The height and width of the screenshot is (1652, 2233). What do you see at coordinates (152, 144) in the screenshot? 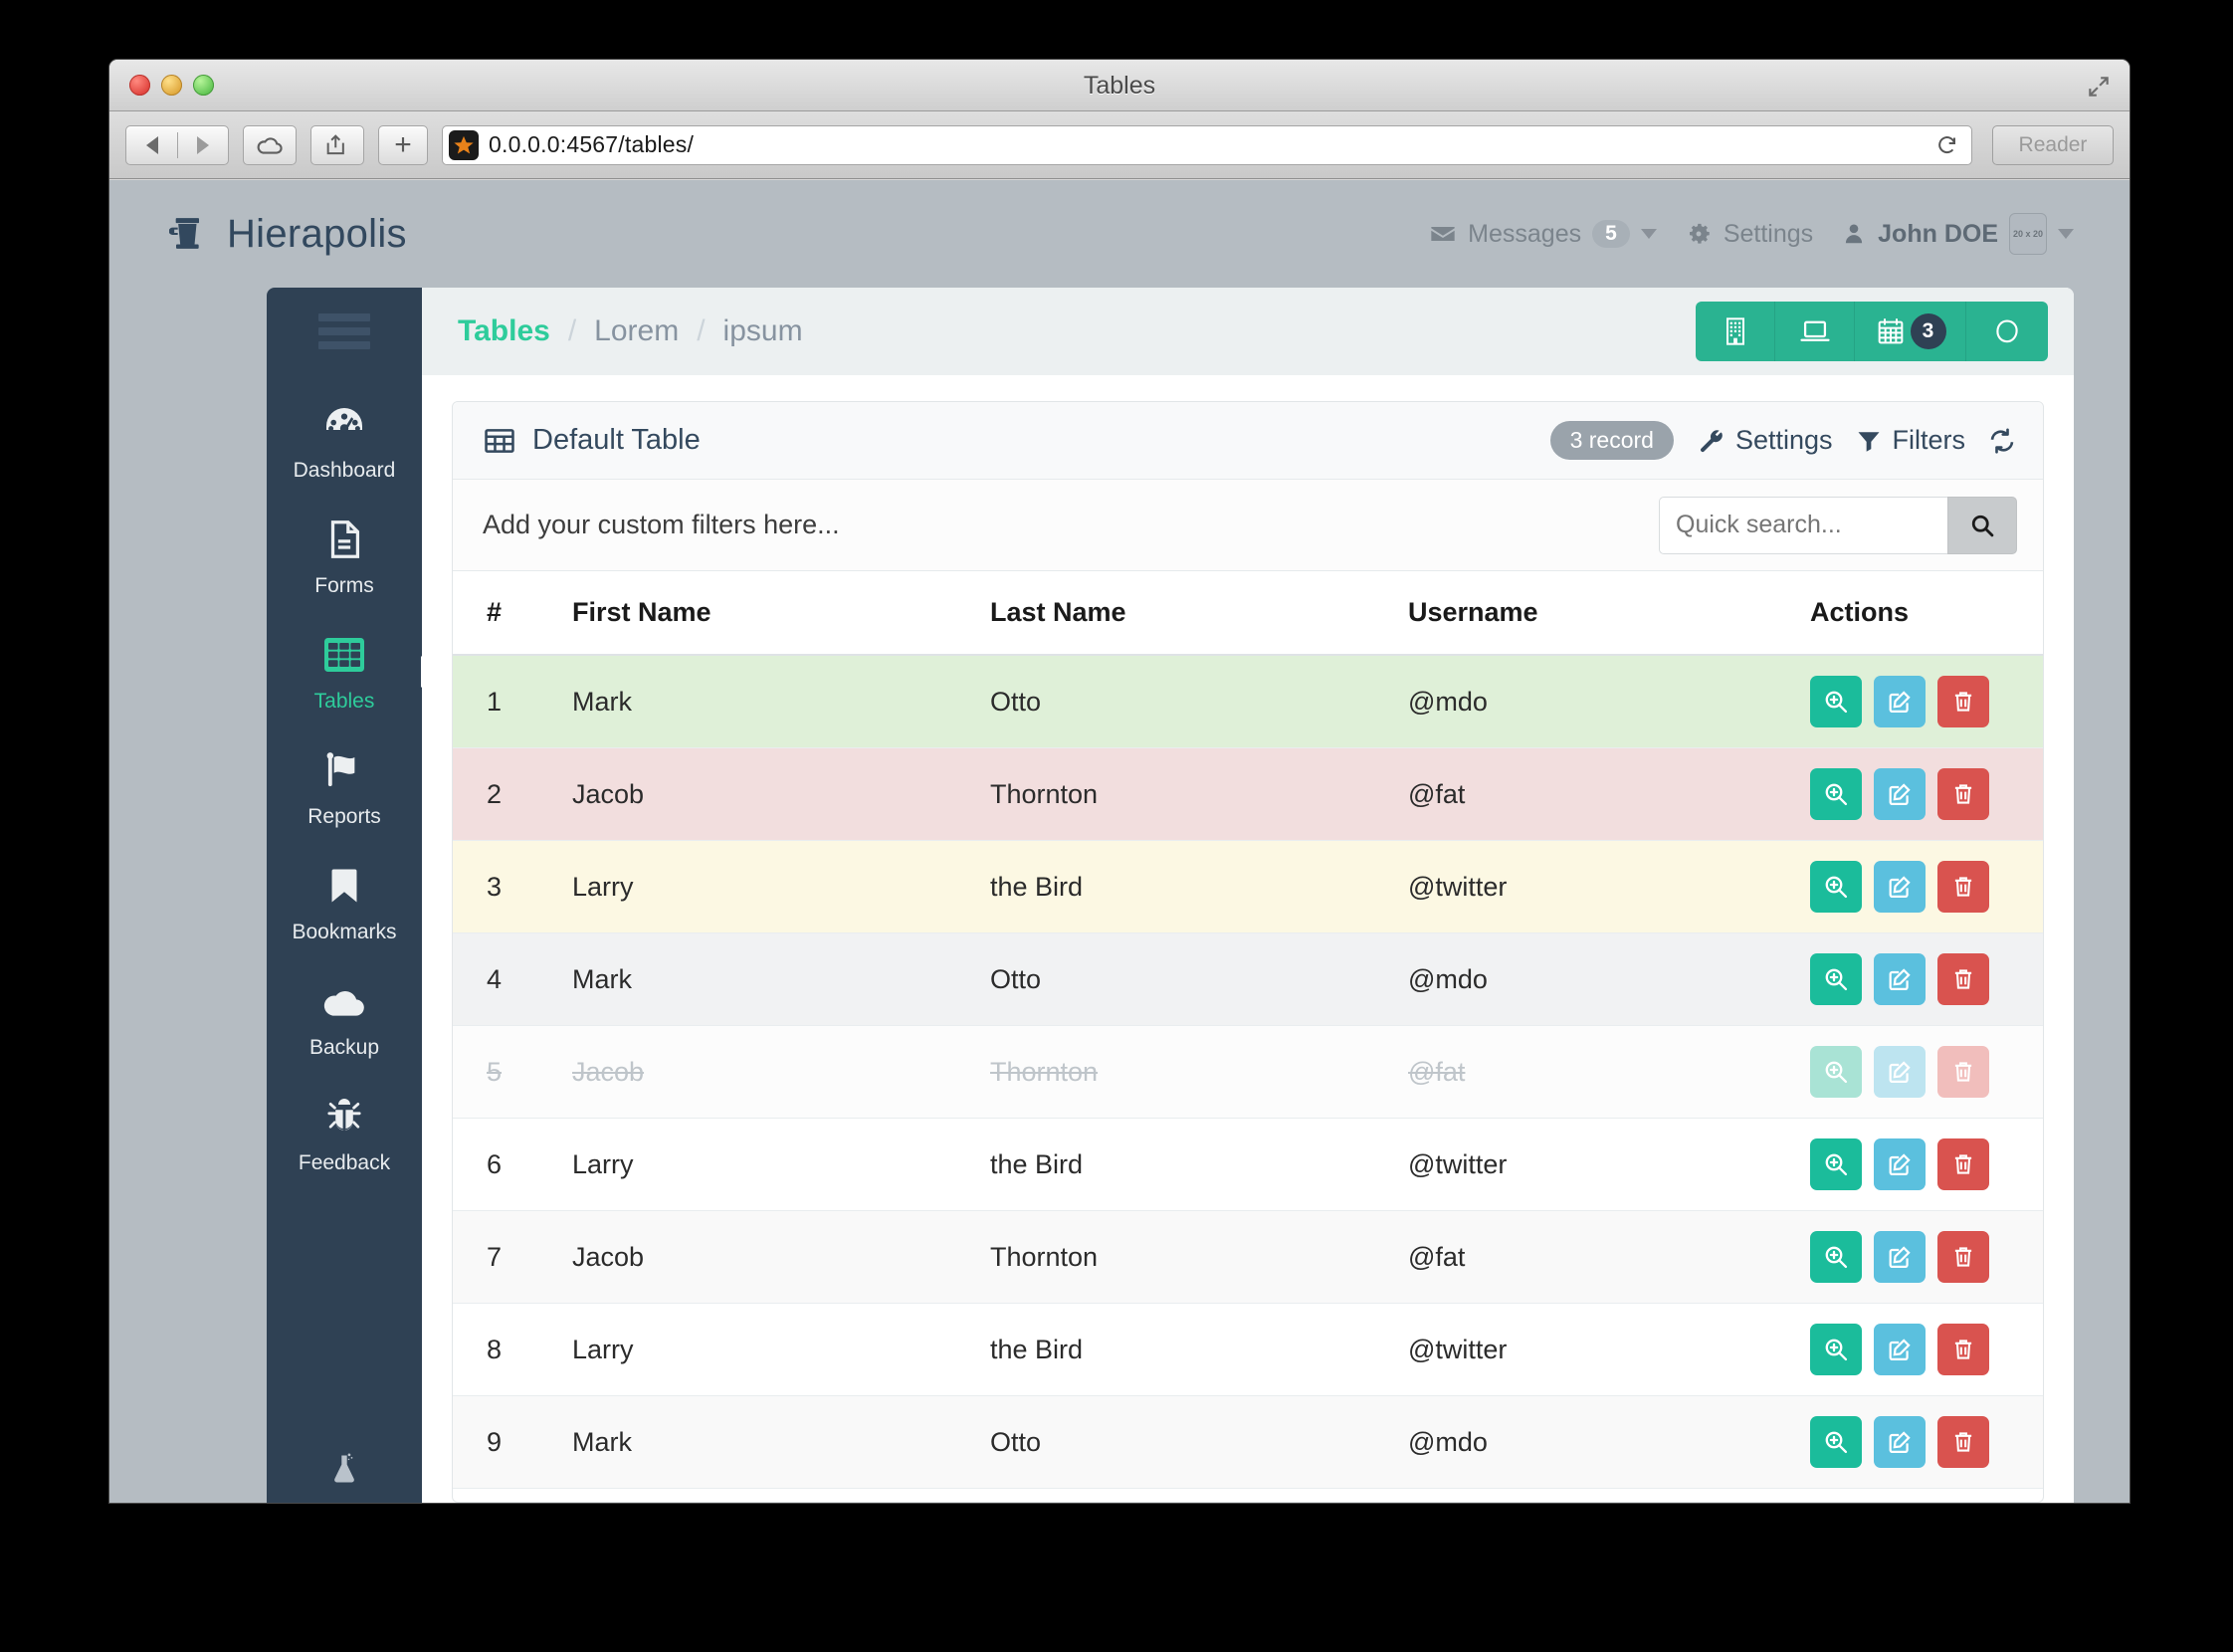
I see `back-button` at bounding box center [152, 144].